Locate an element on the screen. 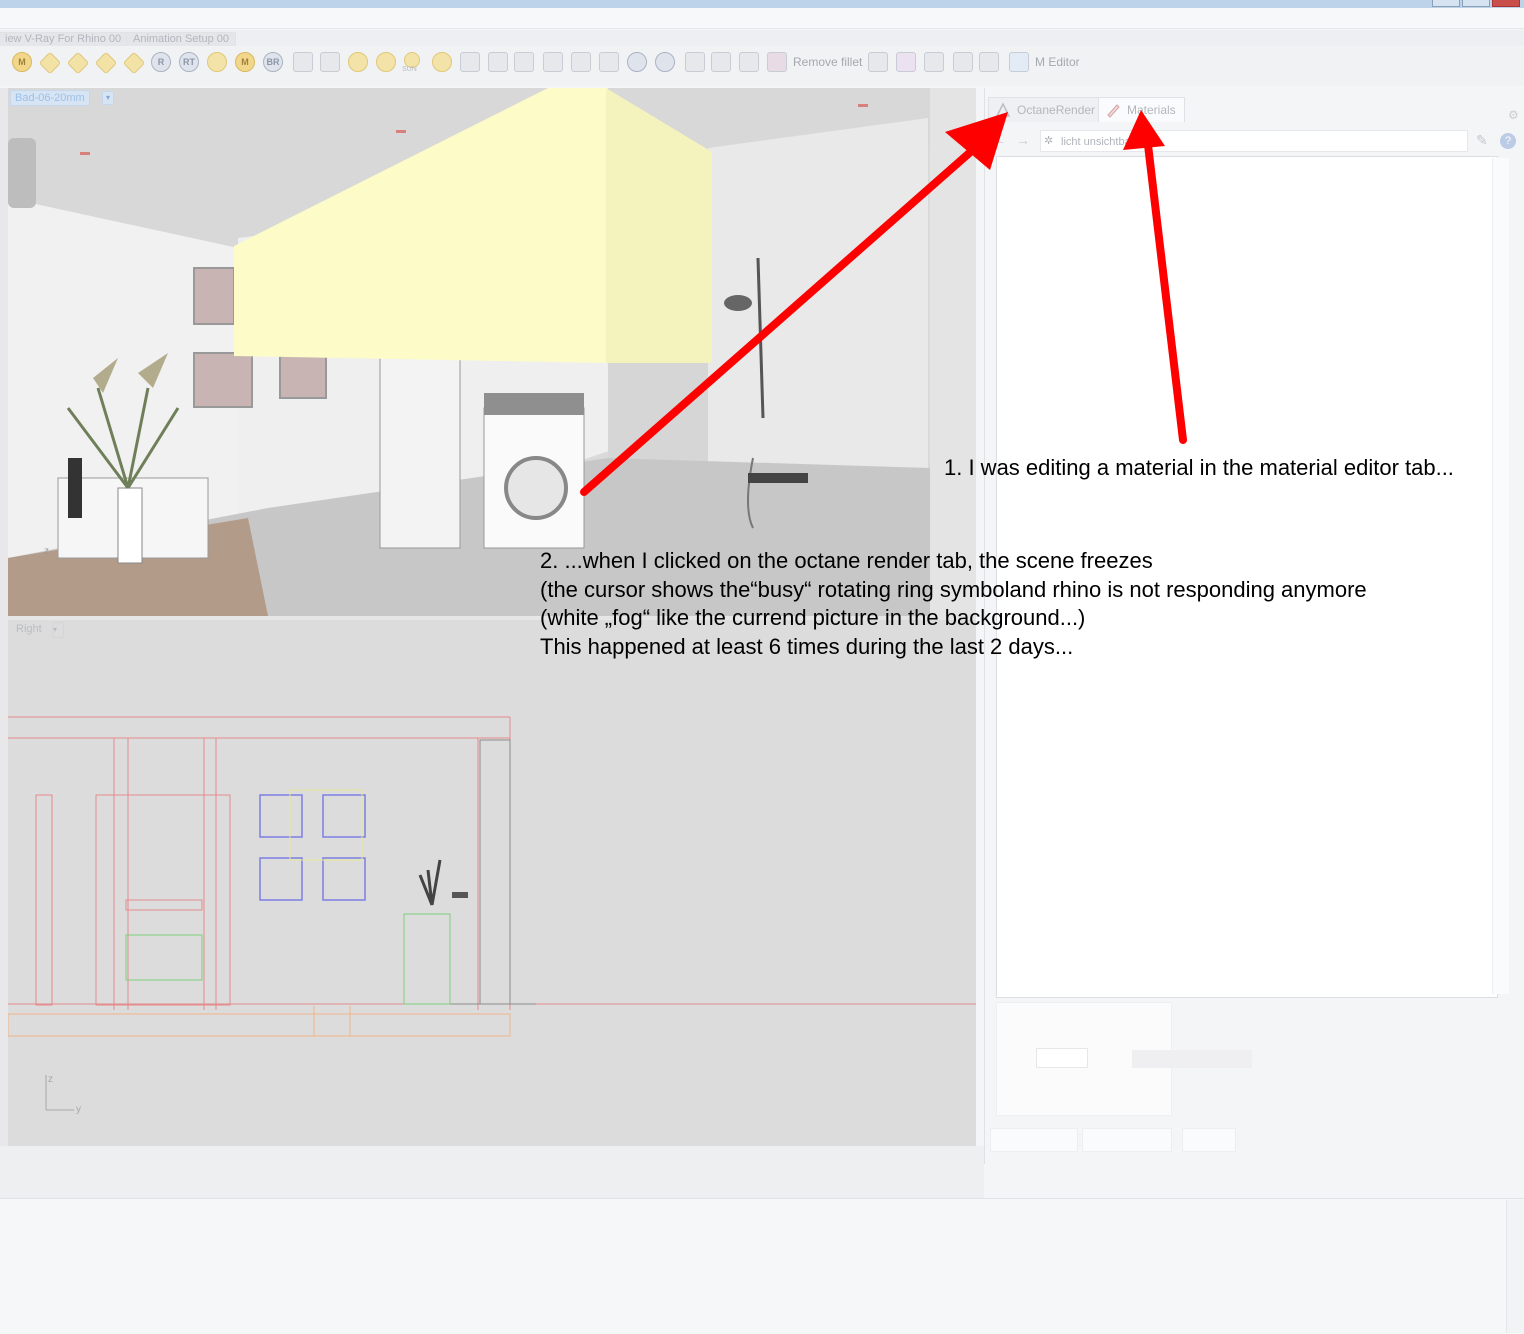 The height and width of the screenshot is (1334, 1524). render-br-icon: BR is located at coordinates (273, 62).